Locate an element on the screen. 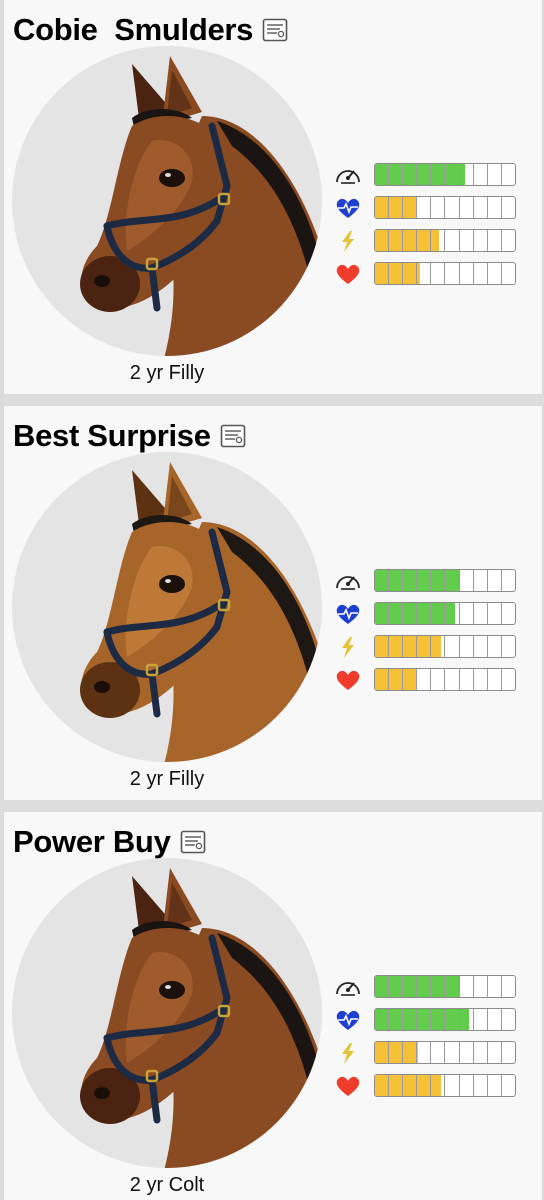  horse-name: Cobie Smulders is located at coordinates (133, 29).